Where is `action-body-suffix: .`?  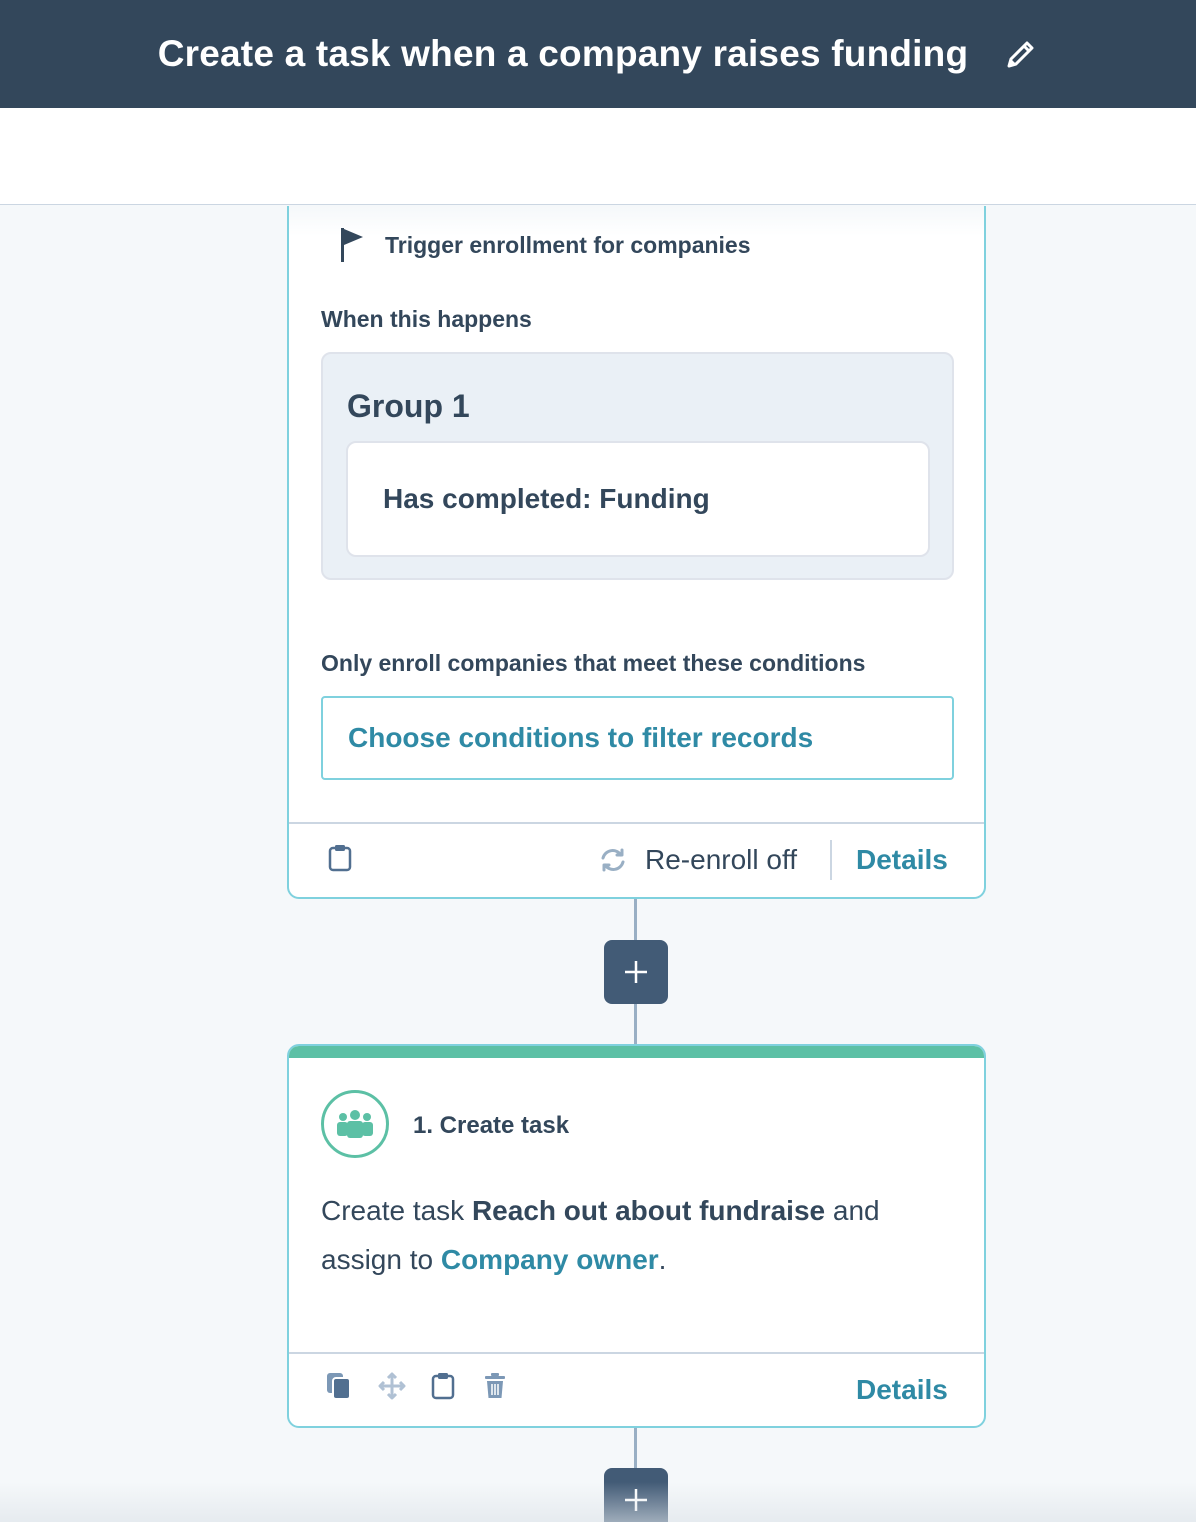
action-body-suffix: . is located at coordinates (662, 1259).